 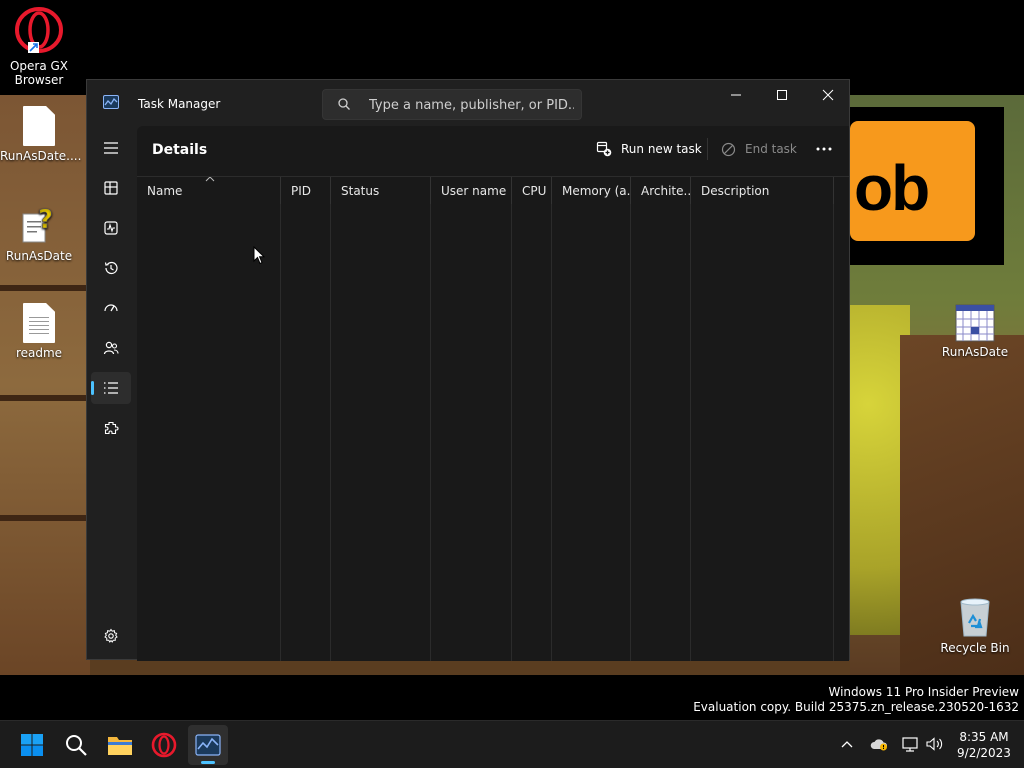 What do you see at coordinates (111, 228) in the screenshot?
I see `nav-performance` at bounding box center [111, 228].